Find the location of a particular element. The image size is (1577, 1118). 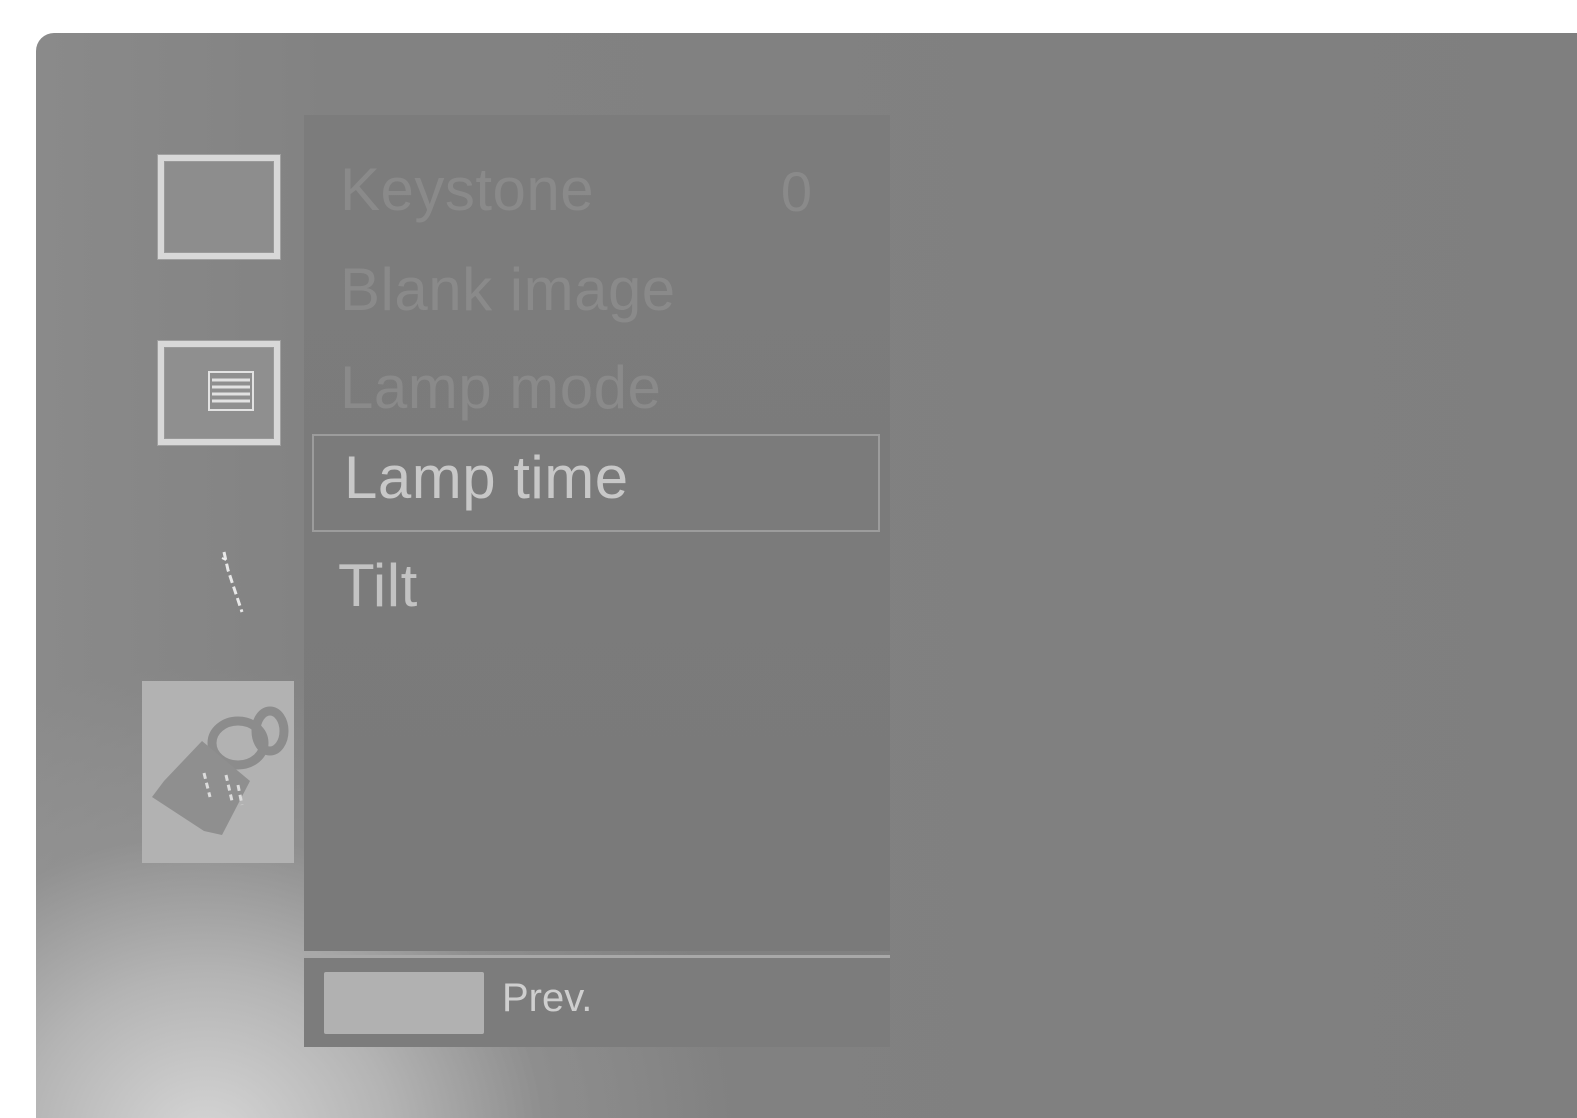

menu-list-icon is located at coordinates (219, 393).